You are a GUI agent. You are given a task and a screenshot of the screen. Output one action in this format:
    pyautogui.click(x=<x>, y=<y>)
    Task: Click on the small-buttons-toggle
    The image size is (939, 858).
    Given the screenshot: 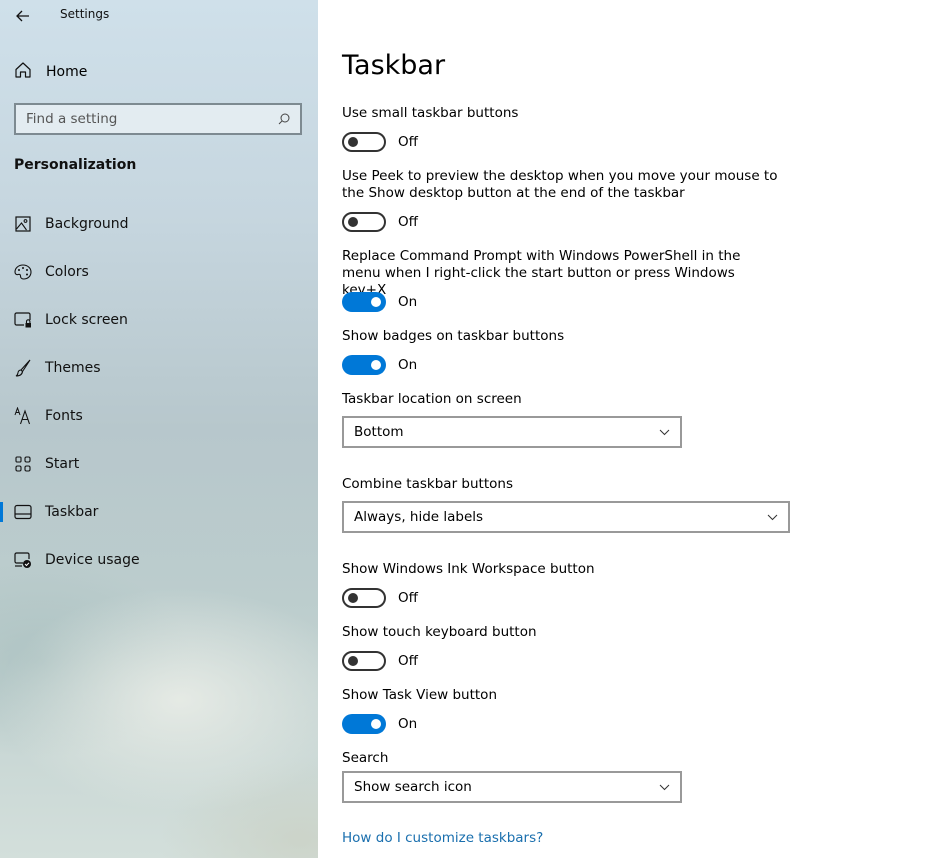 What is the action you would take?
    pyautogui.click(x=364, y=142)
    